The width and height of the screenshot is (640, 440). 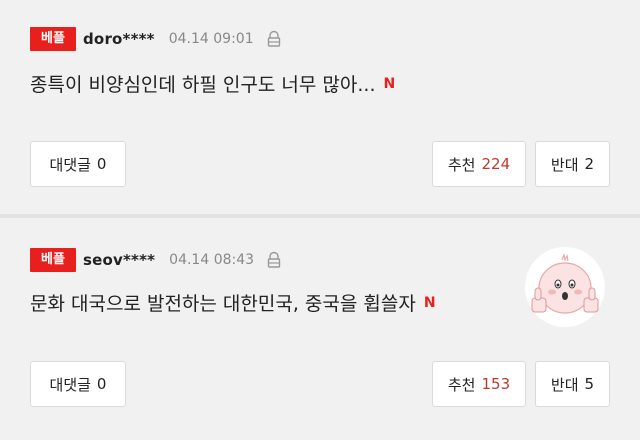 I want to click on recommend-count: 224, so click(x=496, y=164).